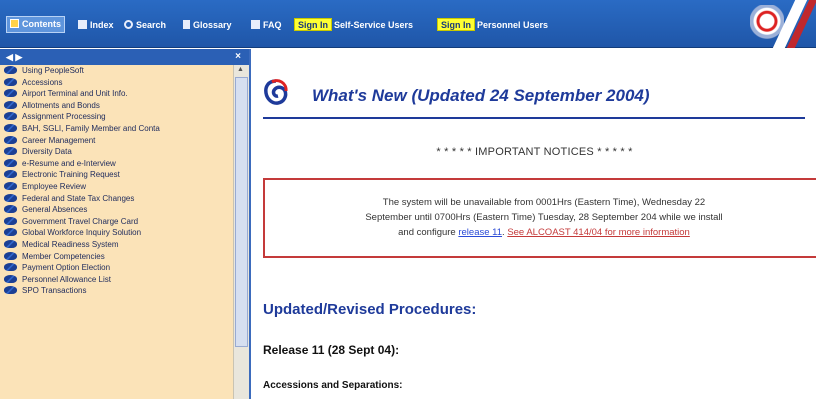 The height and width of the screenshot is (399, 816). What do you see at coordinates (116, 152) in the screenshot?
I see `sidebar-item: Diversity Data` at bounding box center [116, 152].